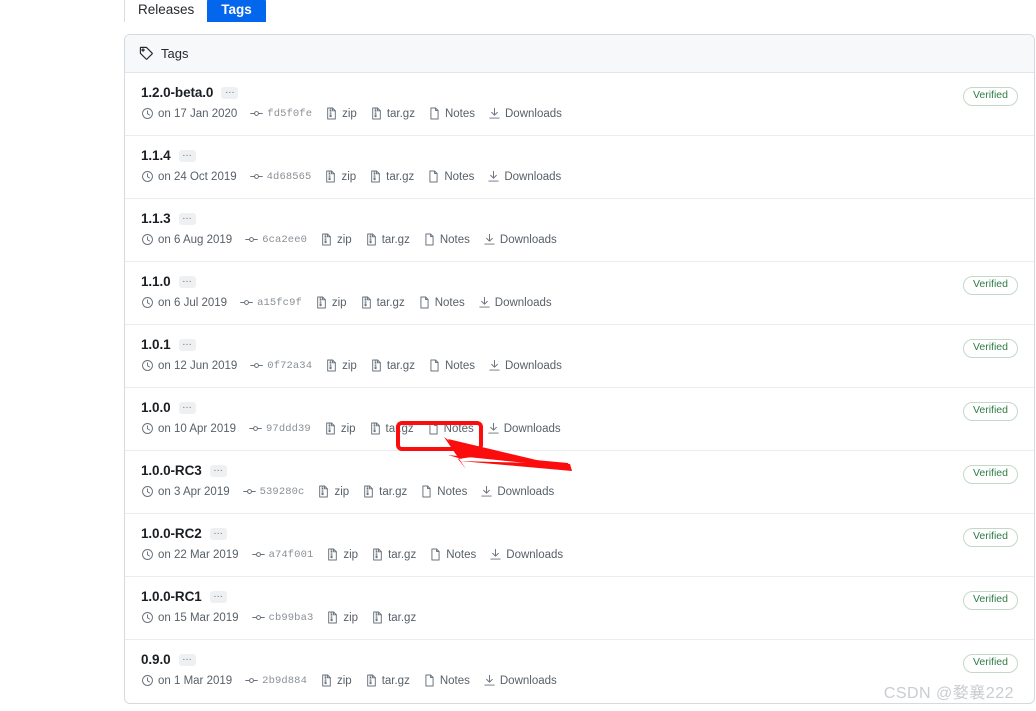  I want to click on tab-releases: Releases, so click(166, 11).